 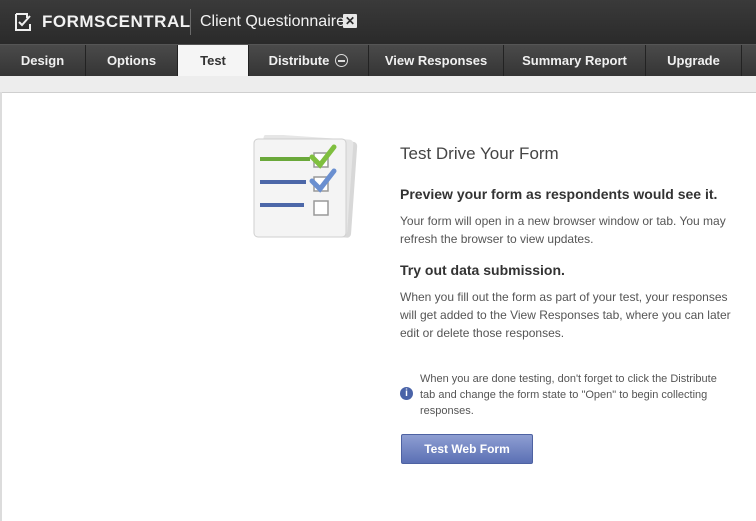 I want to click on test-form-illustration-icon, so click(x=305, y=186).